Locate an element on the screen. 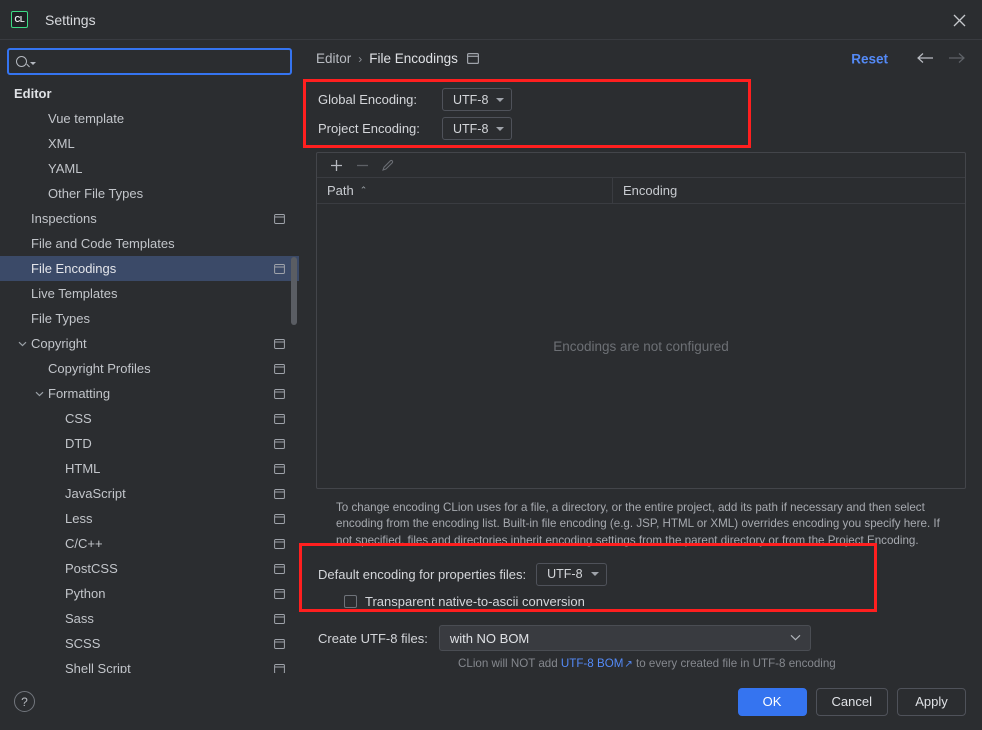 This screenshot has width=982, height=730. sidebar-item-css: CSS is located at coordinates (149, 418).